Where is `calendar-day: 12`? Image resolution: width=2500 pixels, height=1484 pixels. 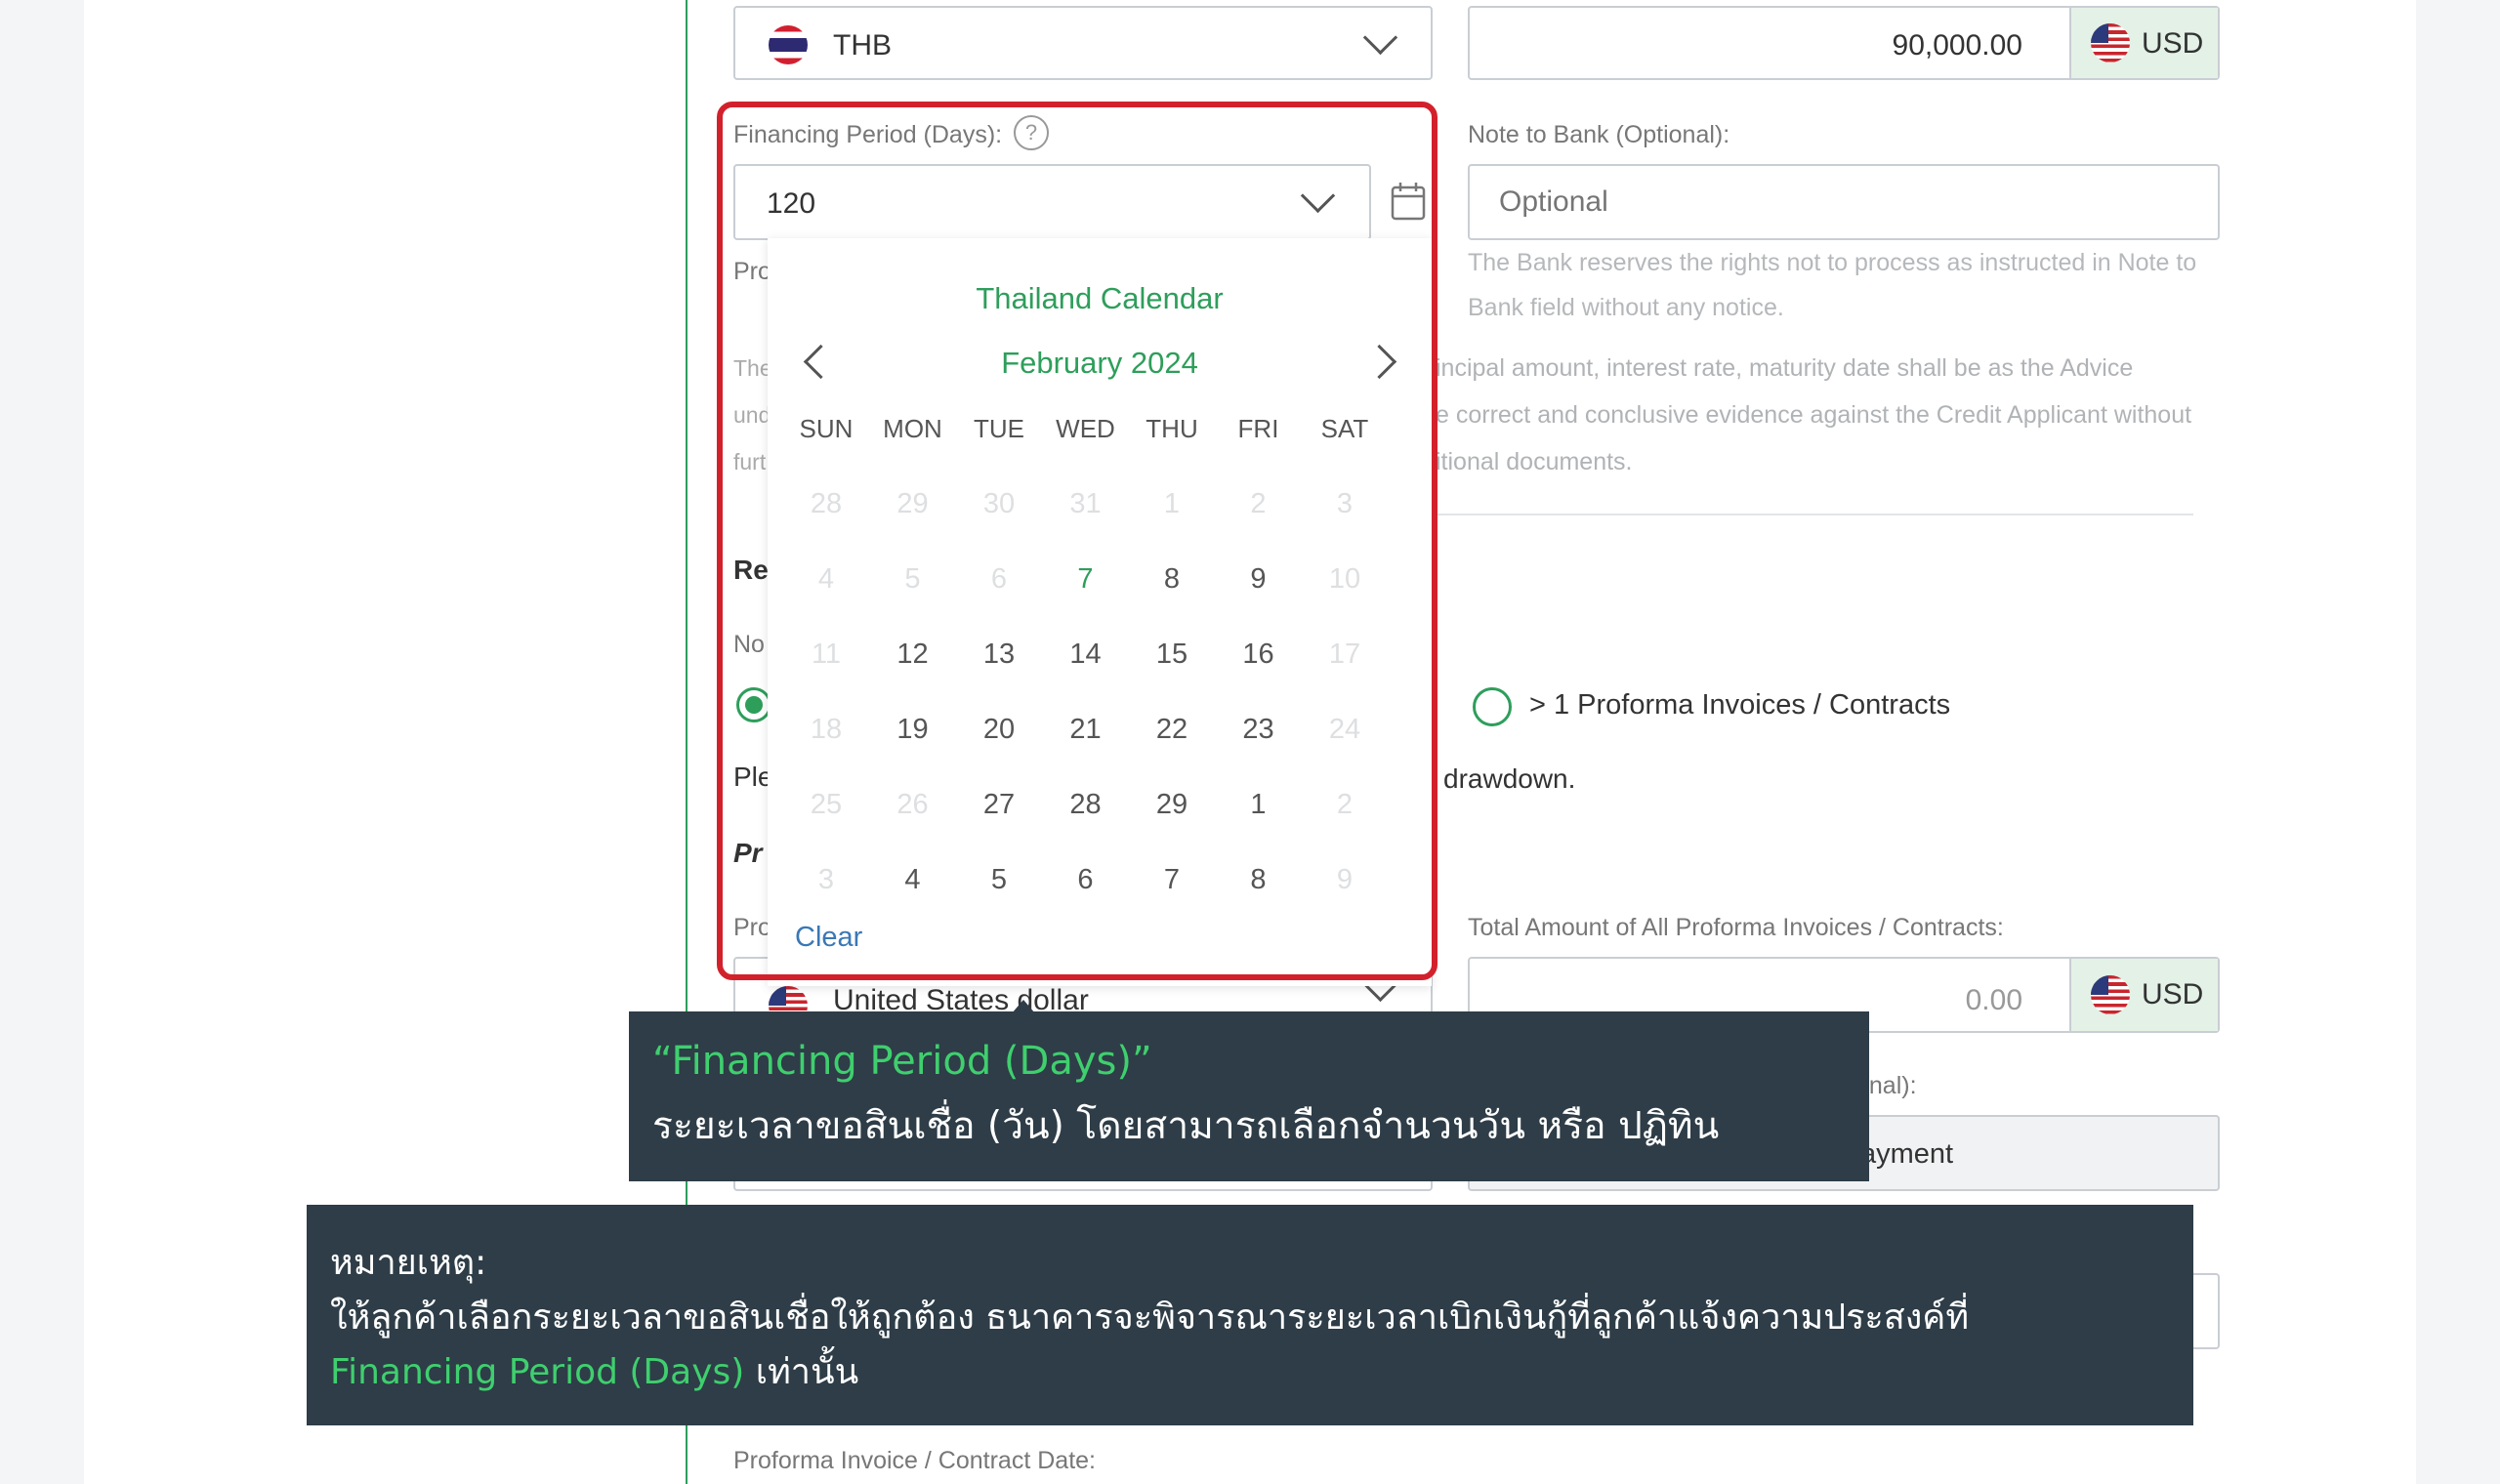
calendar-day: 12 is located at coordinates (913, 654).